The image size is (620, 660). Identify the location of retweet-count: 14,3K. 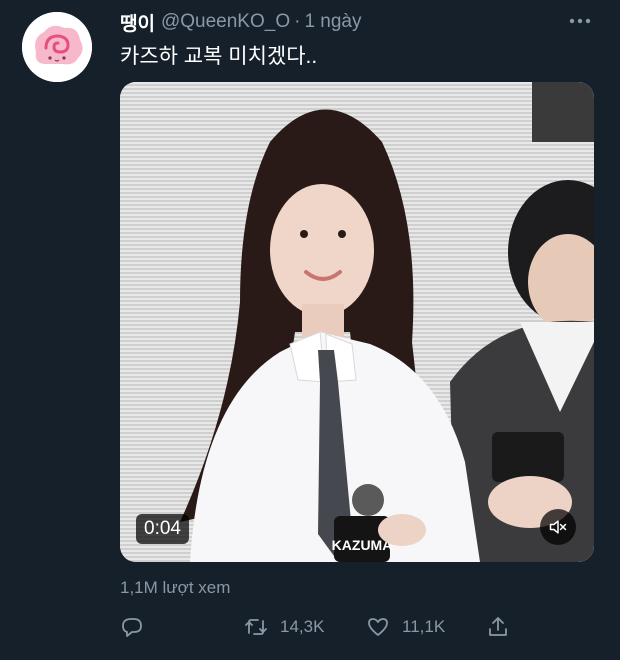
(302, 626).